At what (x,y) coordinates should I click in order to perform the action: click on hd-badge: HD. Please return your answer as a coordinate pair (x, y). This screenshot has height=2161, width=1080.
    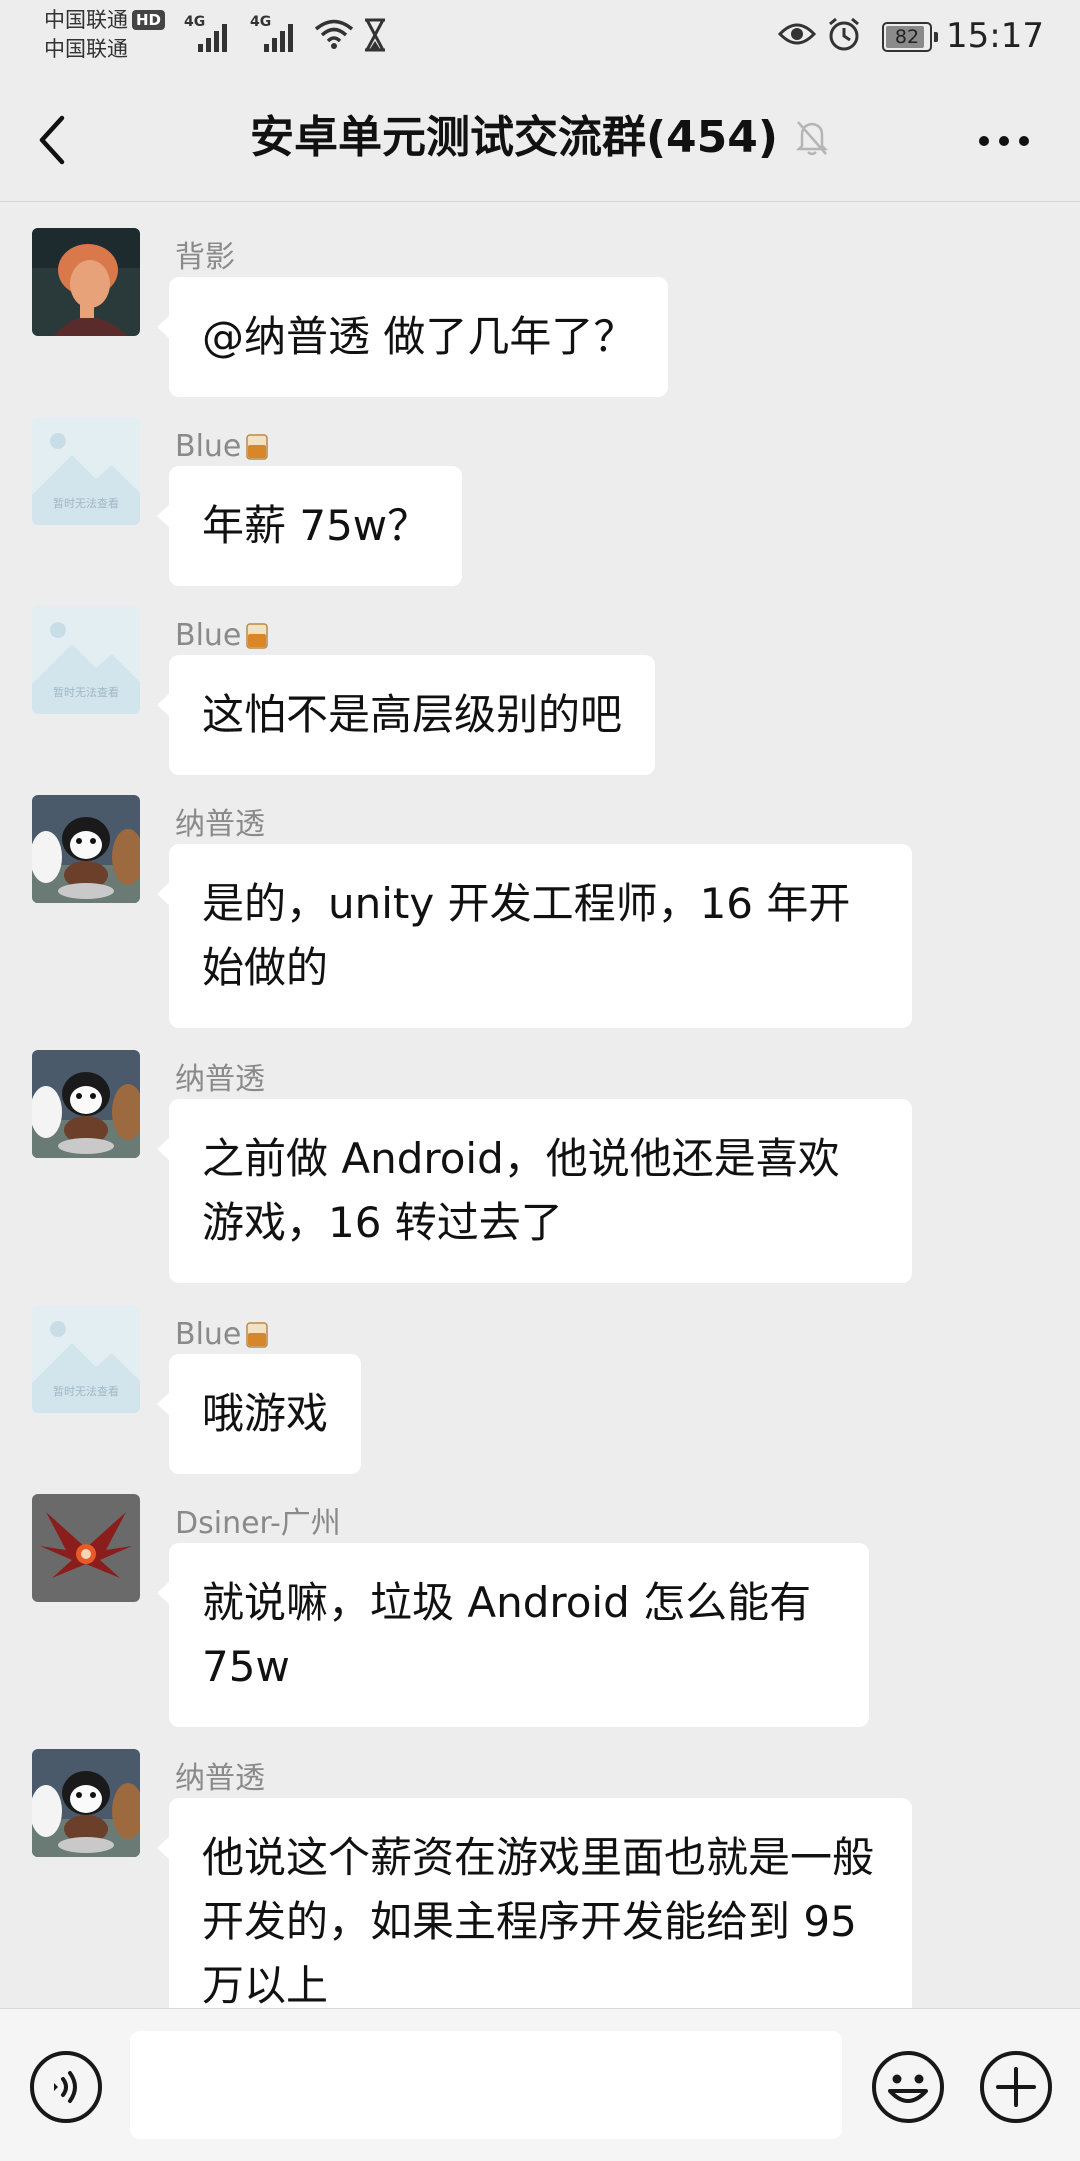
    Looking at the image, I should click on (149, 20).